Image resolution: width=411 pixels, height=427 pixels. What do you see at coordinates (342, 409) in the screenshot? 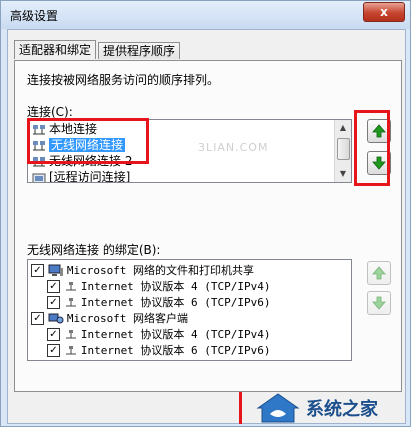
I see `site-name-text: 系统之家` at bounding box center [342, 409].